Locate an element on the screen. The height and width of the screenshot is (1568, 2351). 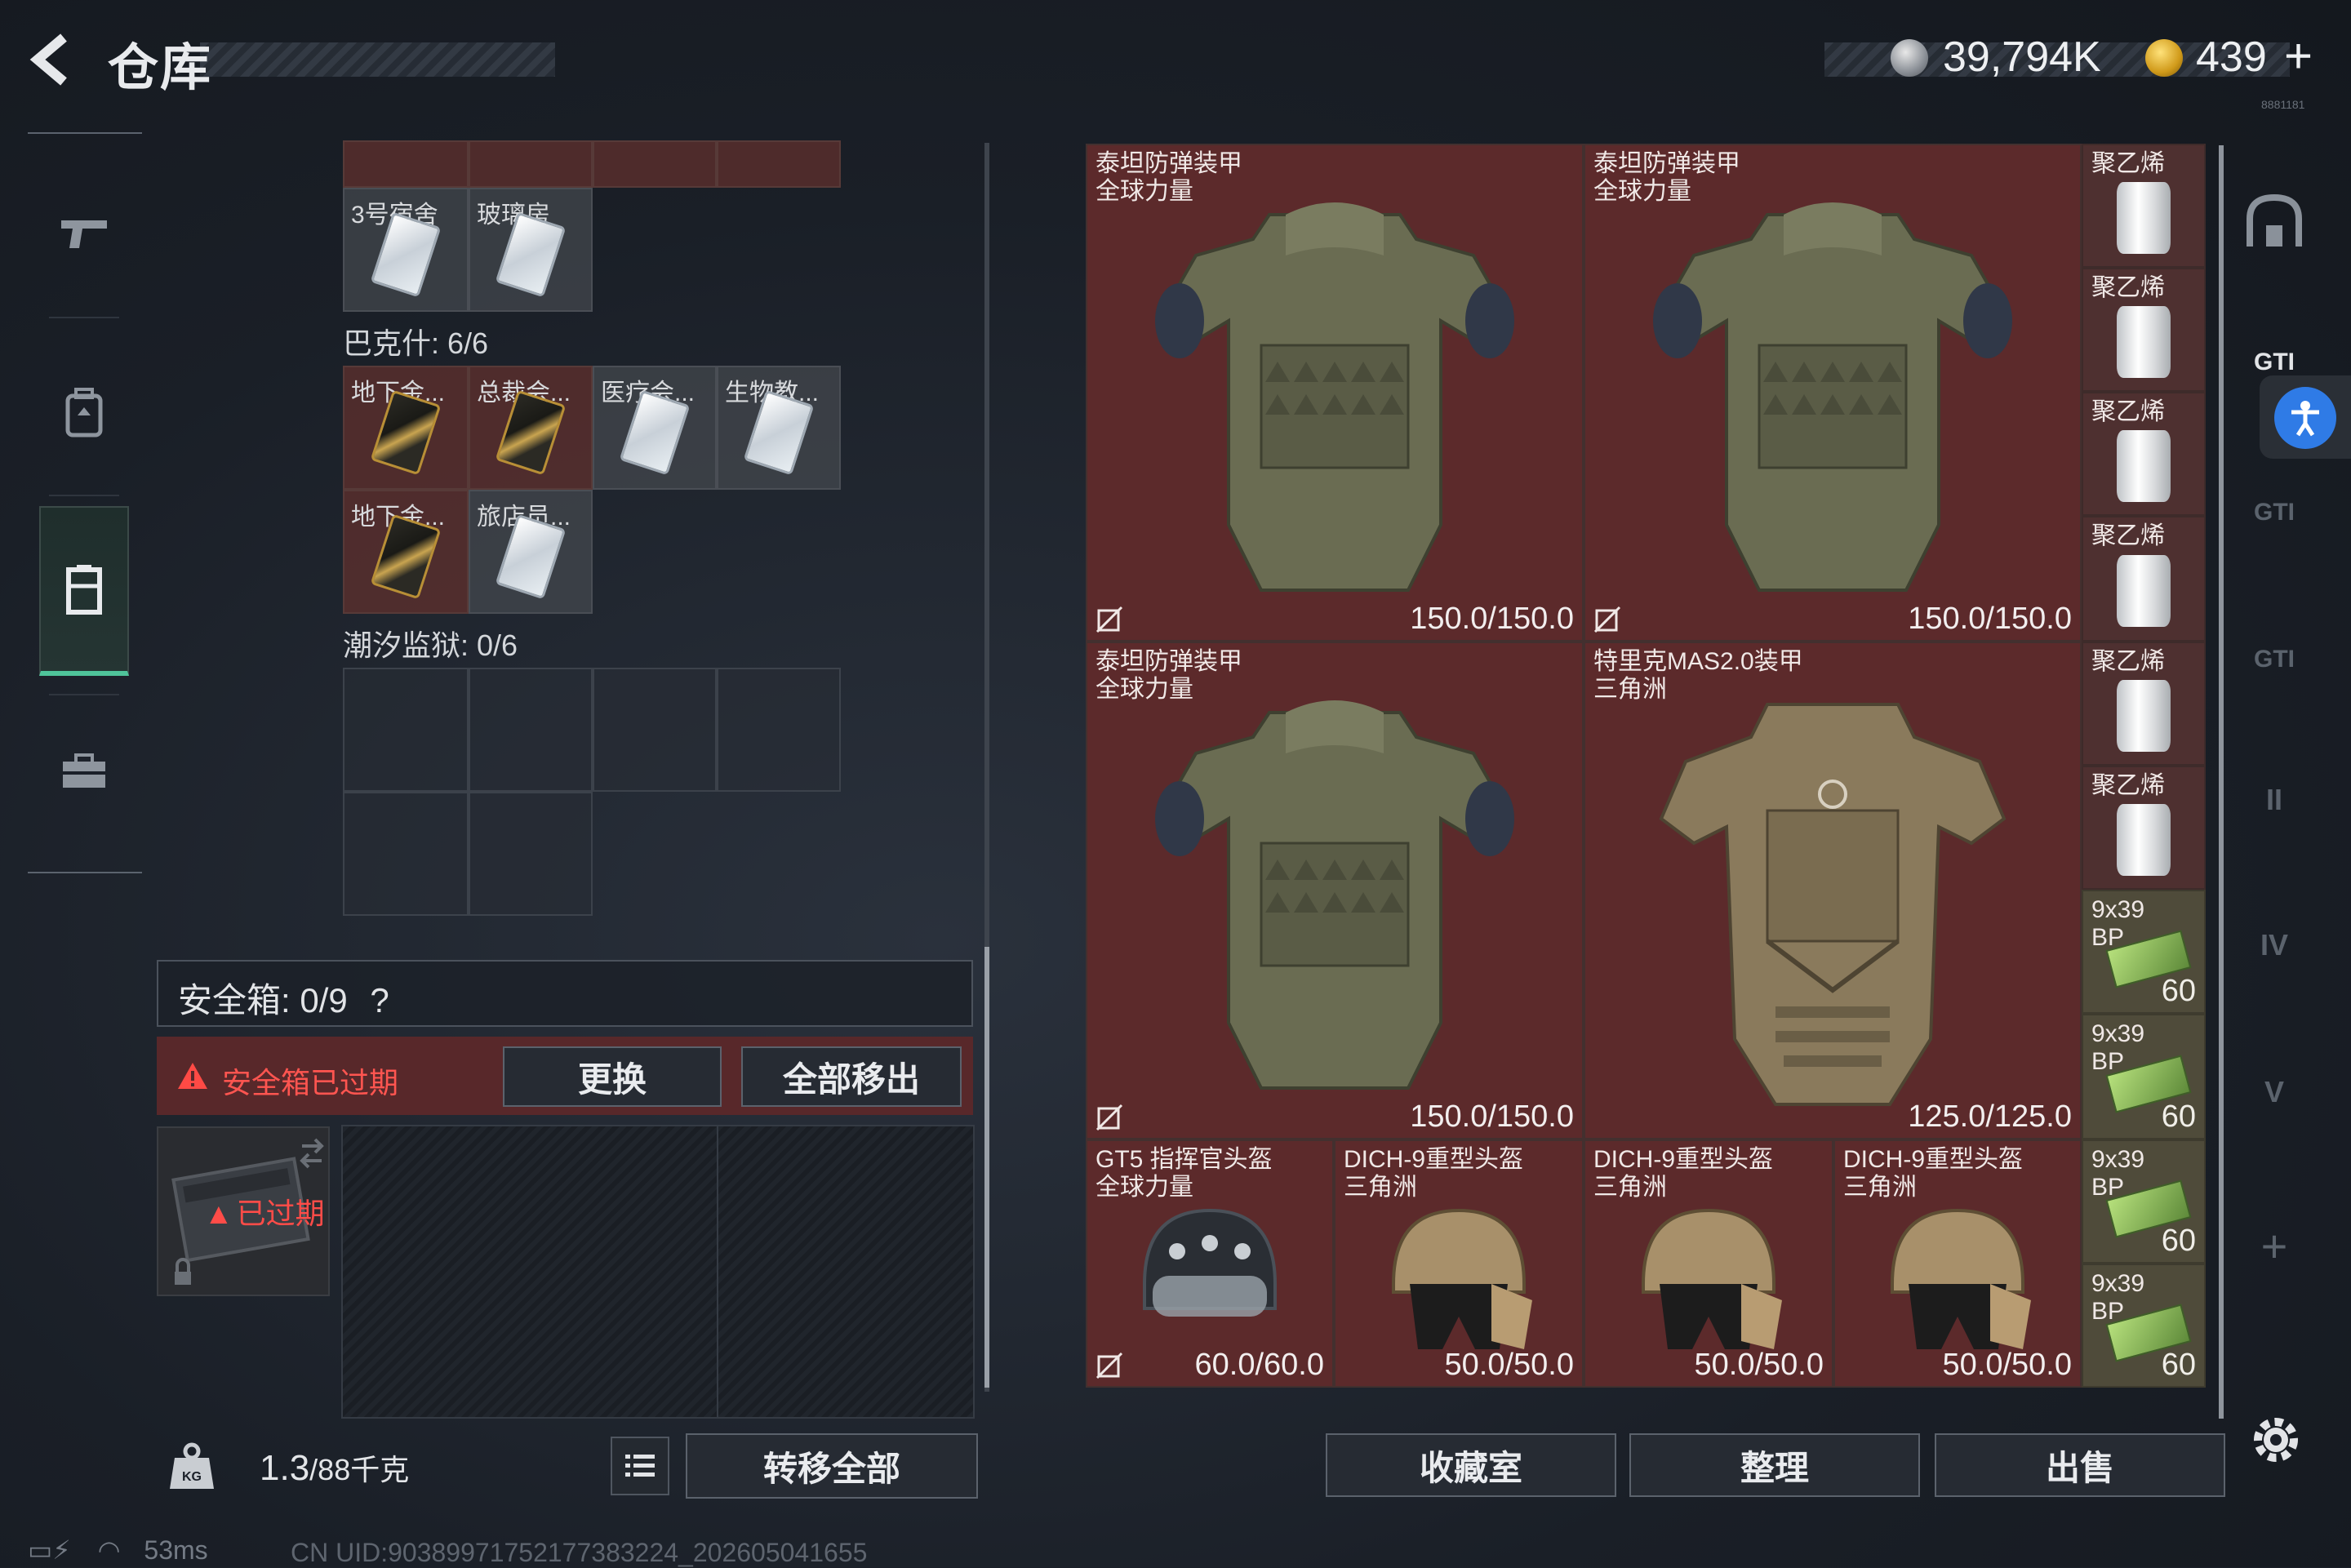
stash-page-label: V is located at coordinates (2274, 1091).